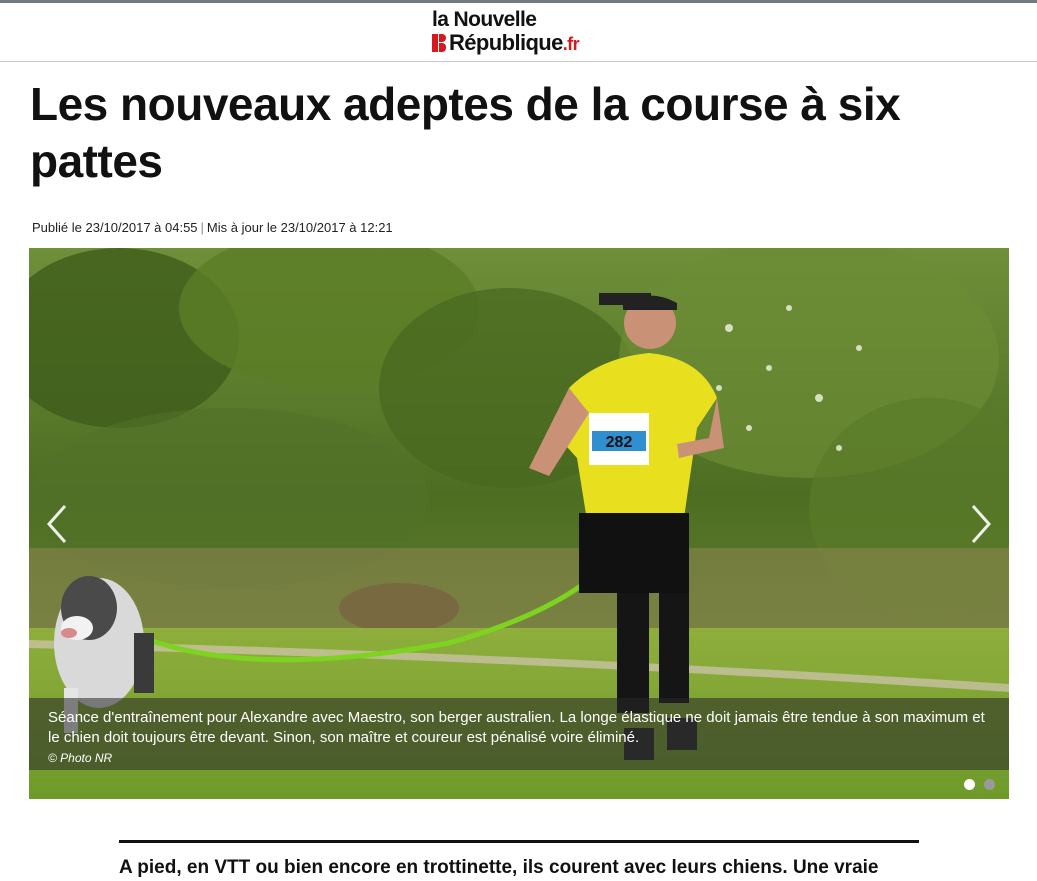 This screenshot has width=1037, height=881. Describe the element at coordinates (439, 43) in the screenshot. I see `logo-mark-icon` at that location.